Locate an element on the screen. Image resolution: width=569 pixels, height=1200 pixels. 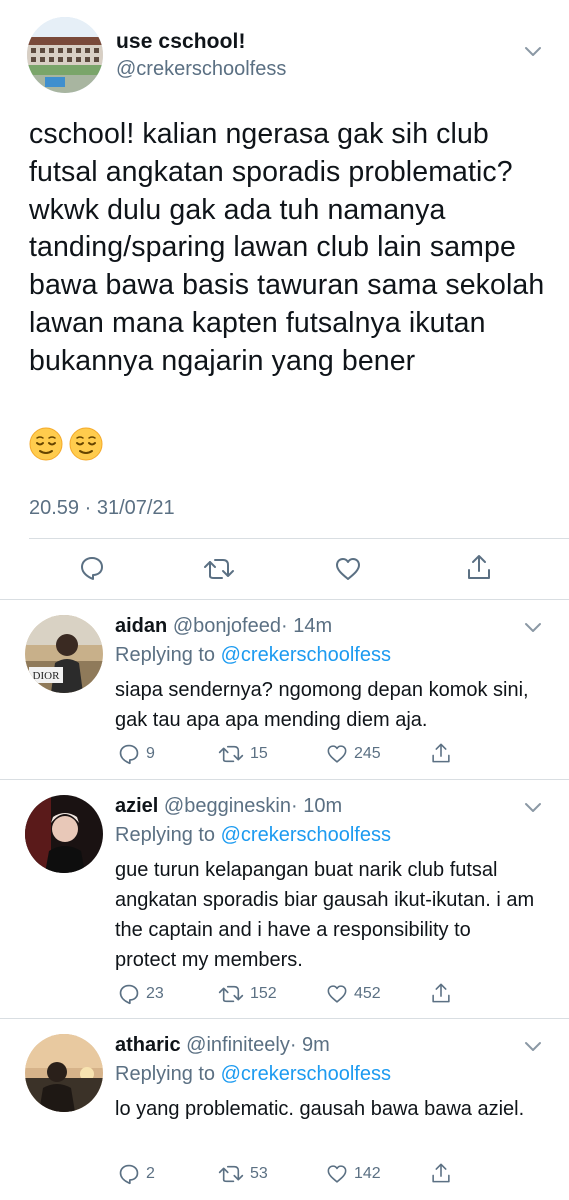
reply-handle: @bonjofeed is located at coordinates (227, 626).